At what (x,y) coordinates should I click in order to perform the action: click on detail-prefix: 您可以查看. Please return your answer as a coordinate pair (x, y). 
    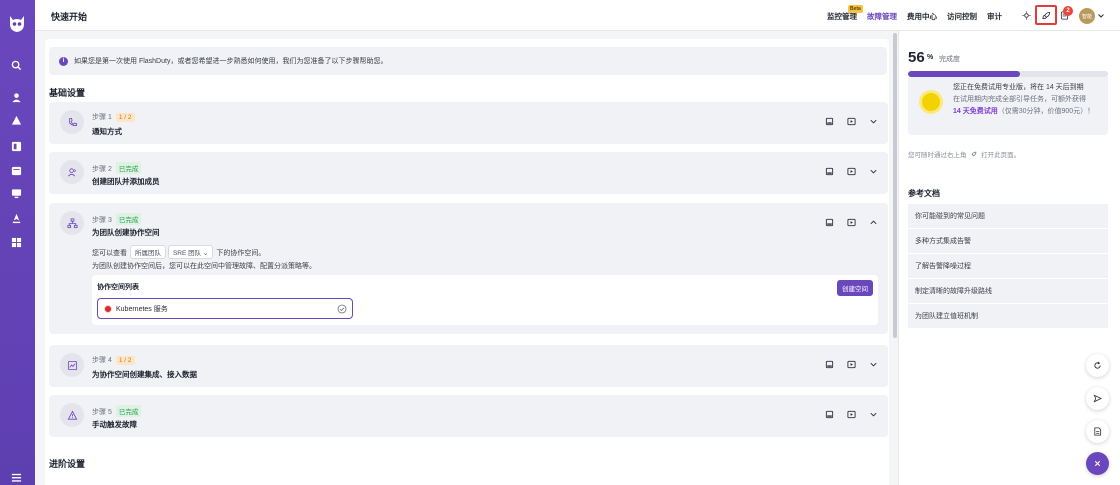
    Looking at the image, I should click on (109, 253).